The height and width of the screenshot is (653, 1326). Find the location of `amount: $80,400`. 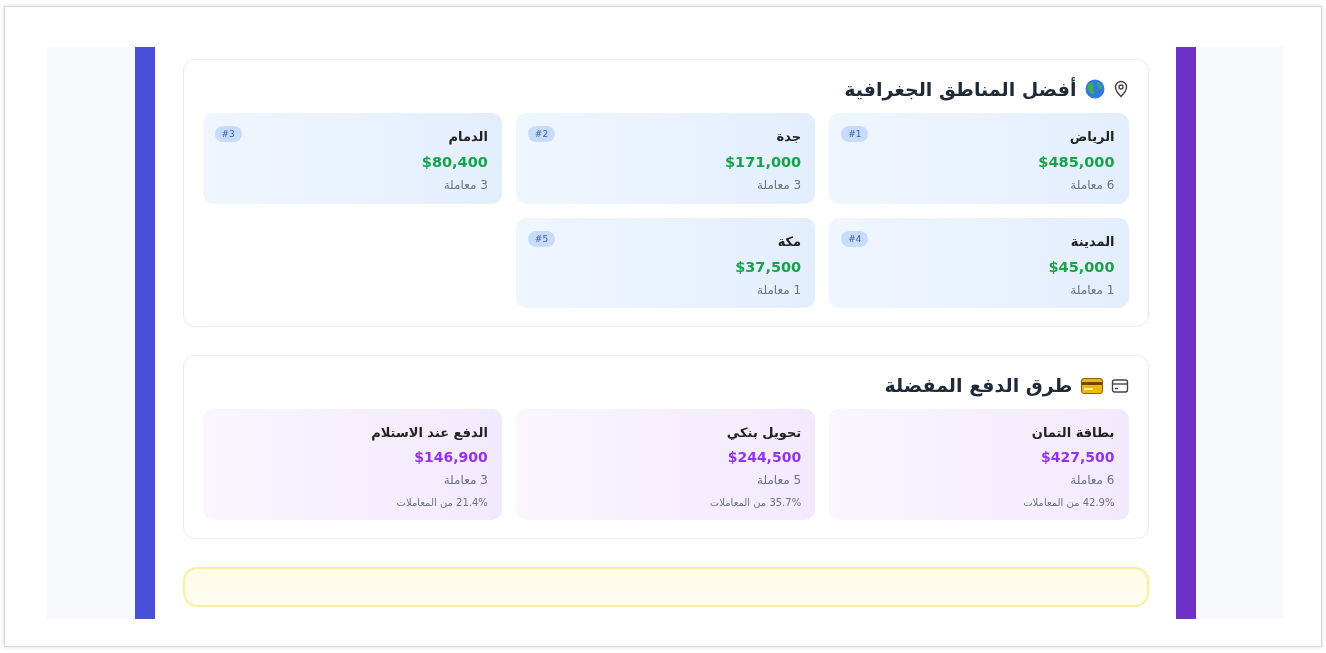

amount: $80,400 is located at coordinates (454, 163).